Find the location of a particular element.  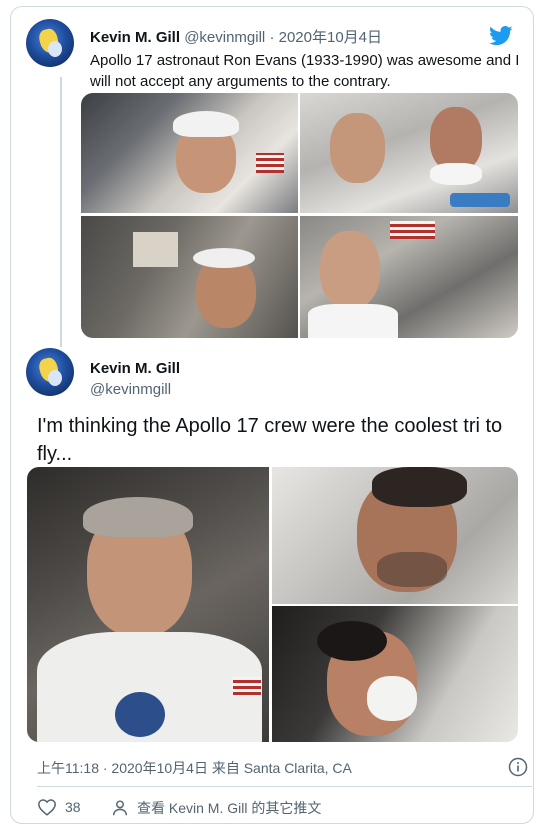

like-button: 38 is located at coordinates (59, 807).